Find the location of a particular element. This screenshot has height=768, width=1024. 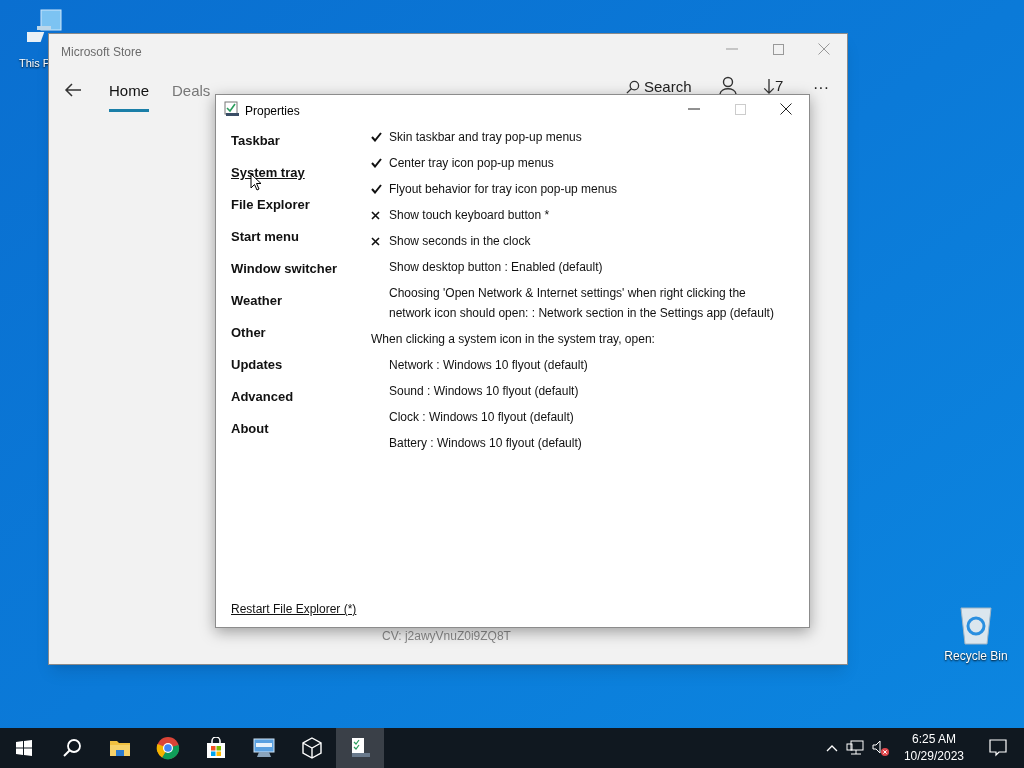

nav-link: Weather is located at coordinates (284, 300).